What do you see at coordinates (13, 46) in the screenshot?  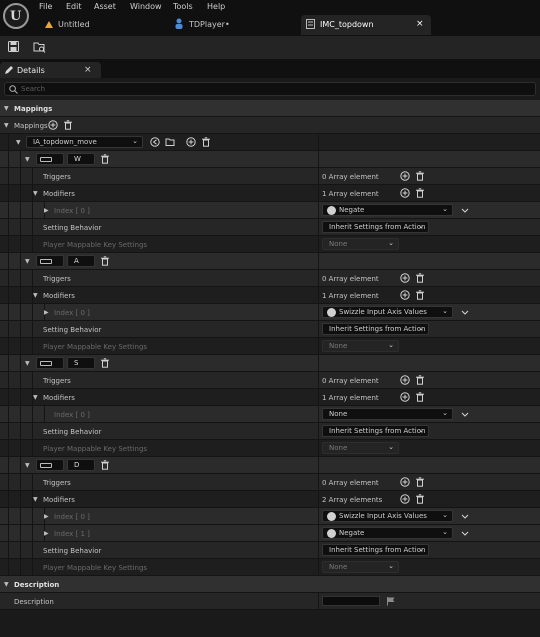 I see `save-icon` at bounding box center [13, 46].